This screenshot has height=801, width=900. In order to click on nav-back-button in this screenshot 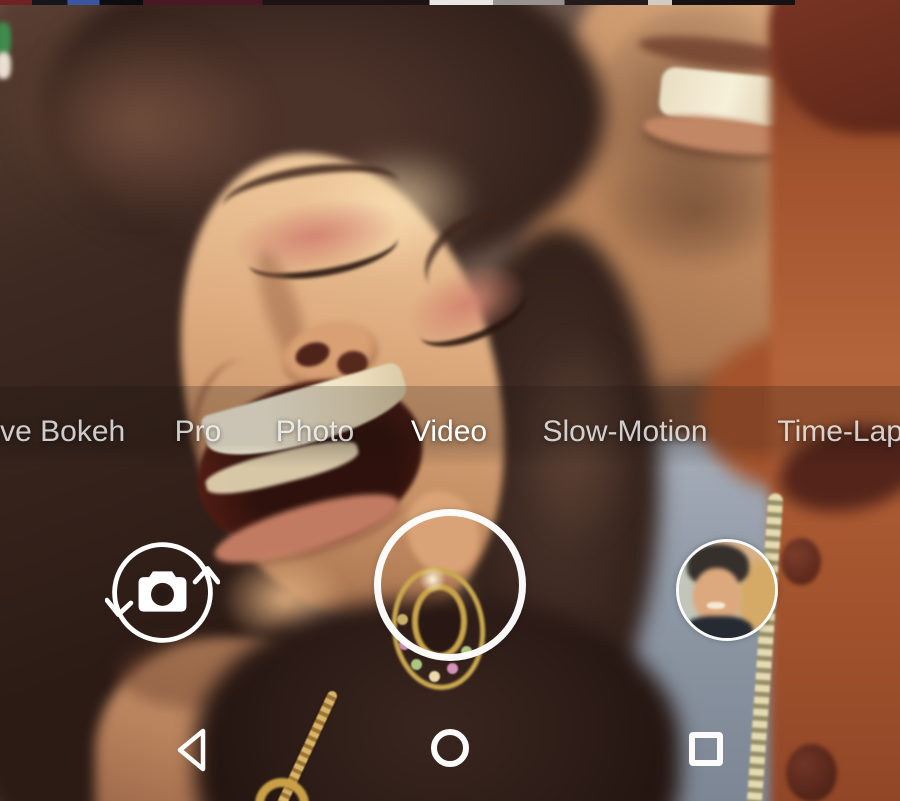, I will do `click(191, 750)`.